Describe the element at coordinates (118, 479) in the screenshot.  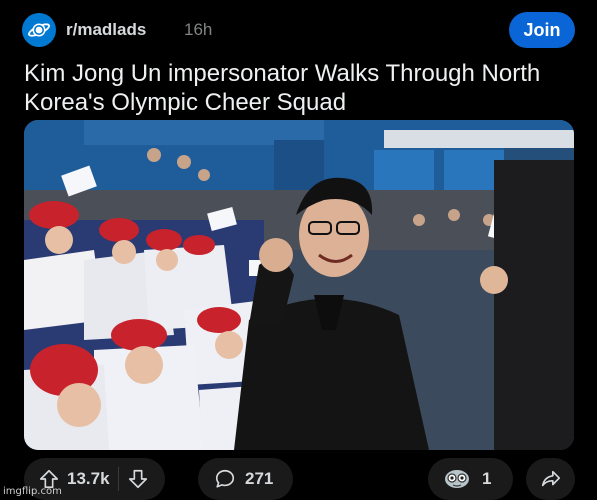
I see `vote-divider` at that location.